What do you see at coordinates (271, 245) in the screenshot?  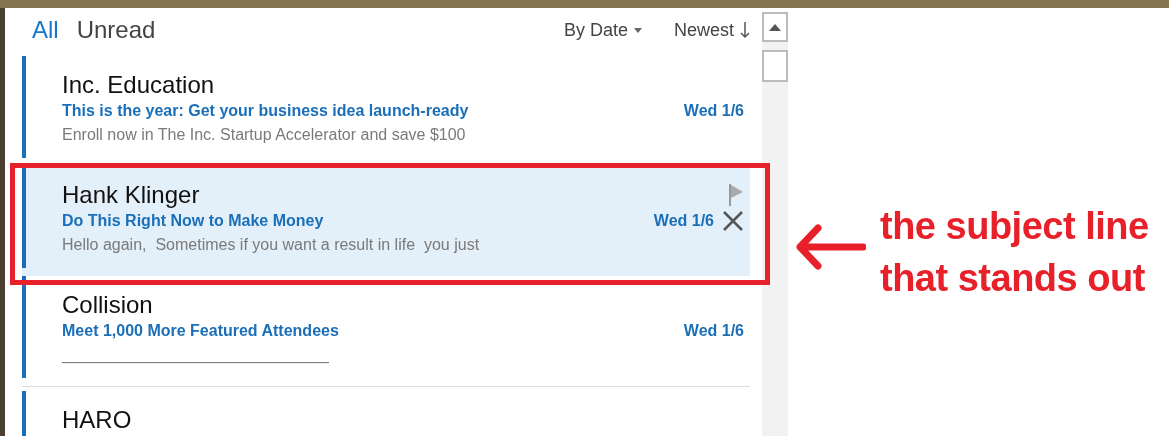 I see `message-preview: Hello again, Sometimes if you want a result in life you just` at bounding box center [271, 245].